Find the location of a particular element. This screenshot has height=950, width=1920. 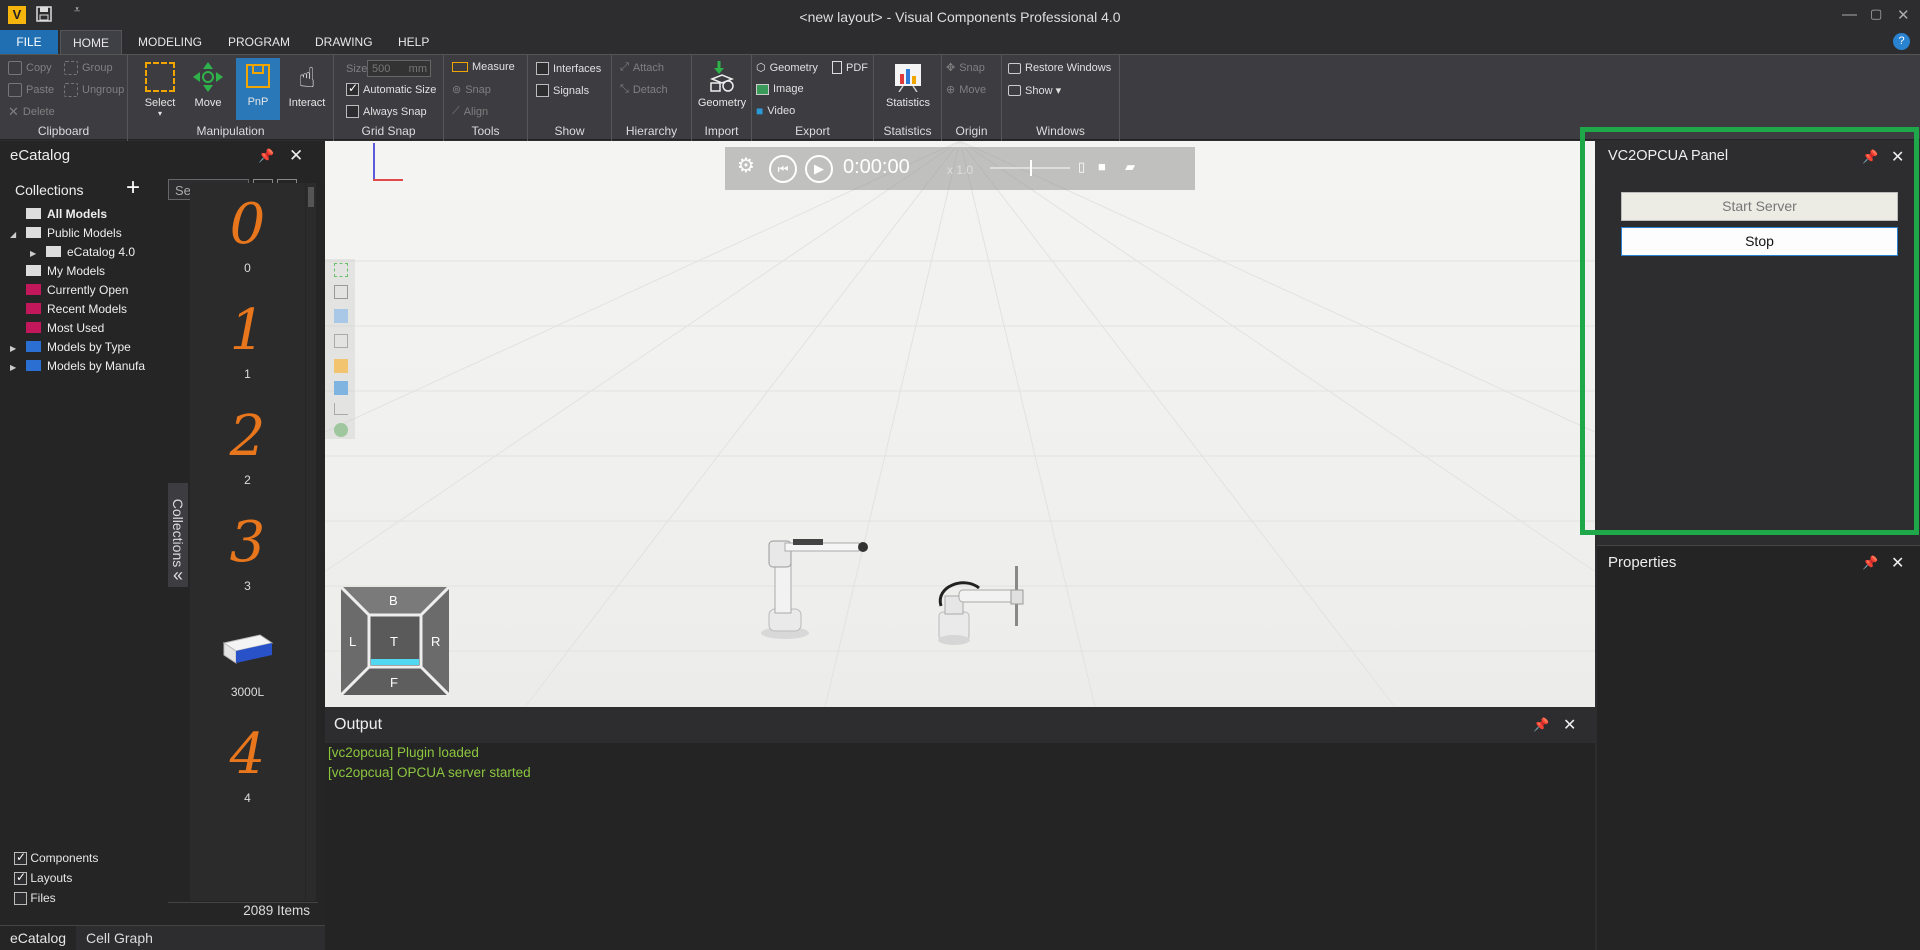

automatic-size-checkbox: Automatic Size is located at coordinates (391, 88).